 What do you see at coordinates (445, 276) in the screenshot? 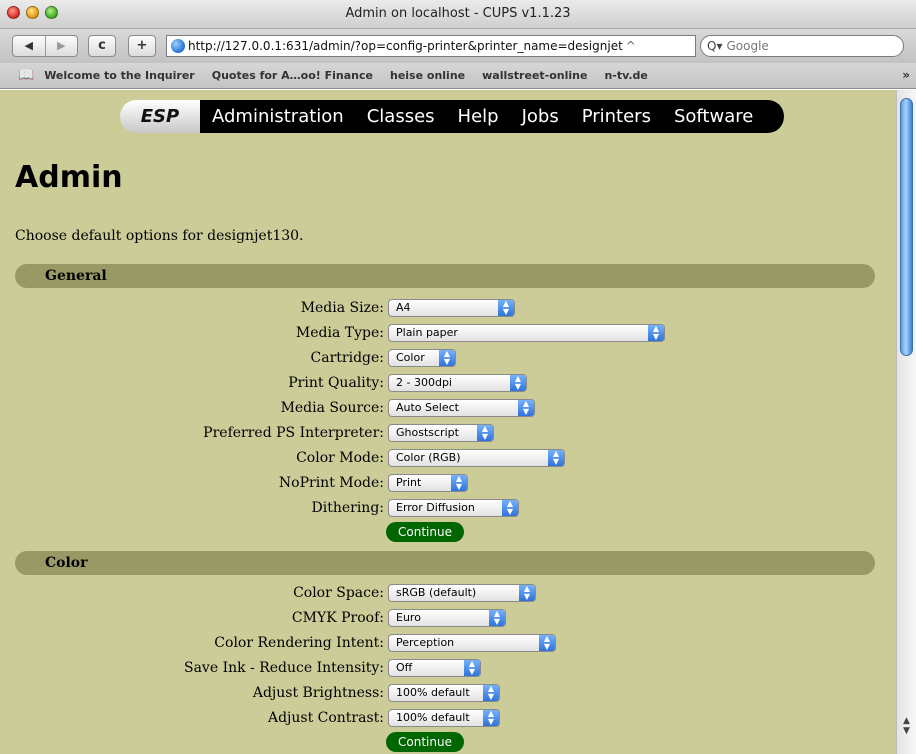
I see `section-general-header: General` at bounding box center [445, 276].